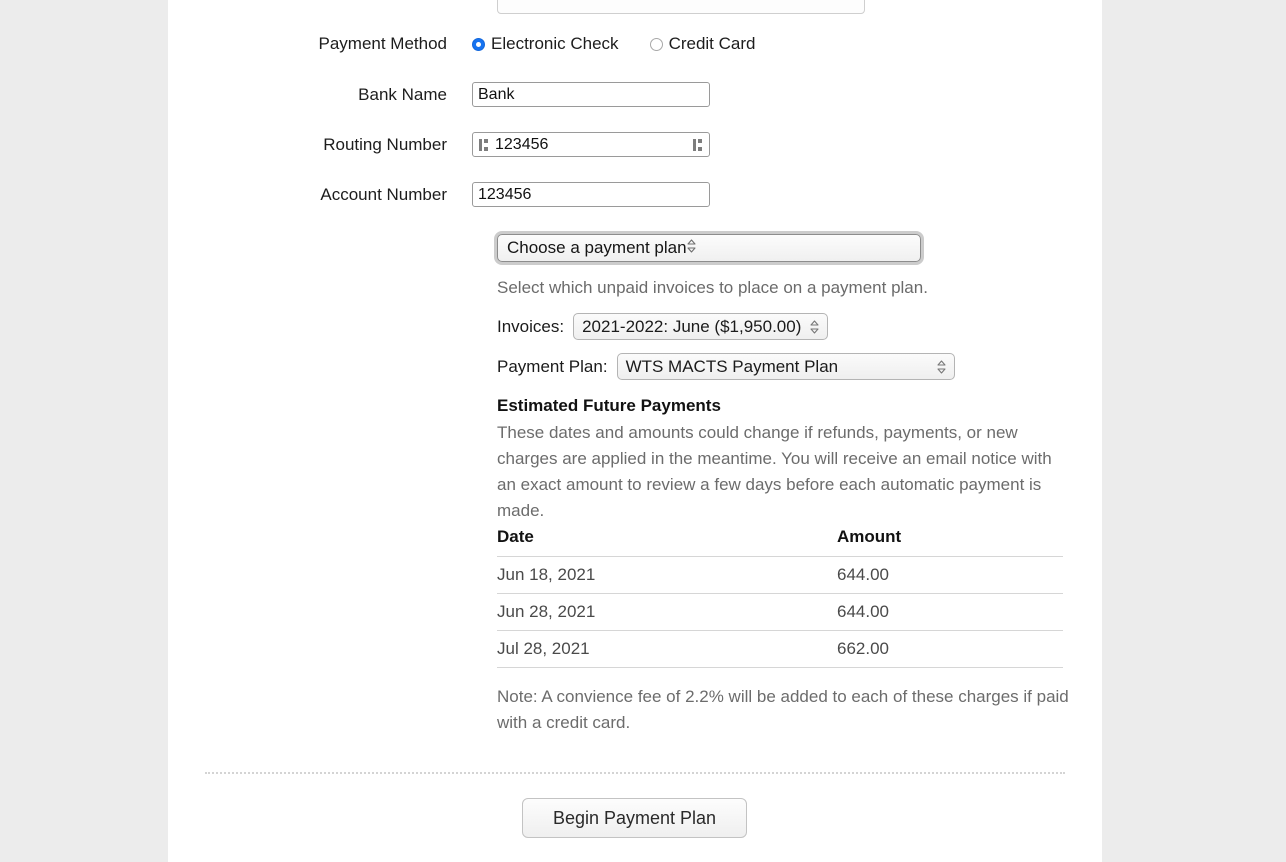 The height and width of the screenshot is (862, 1286). I want to click on payment-plan-select-value: WTS MACTS Payment Plan, so click(732, 366).